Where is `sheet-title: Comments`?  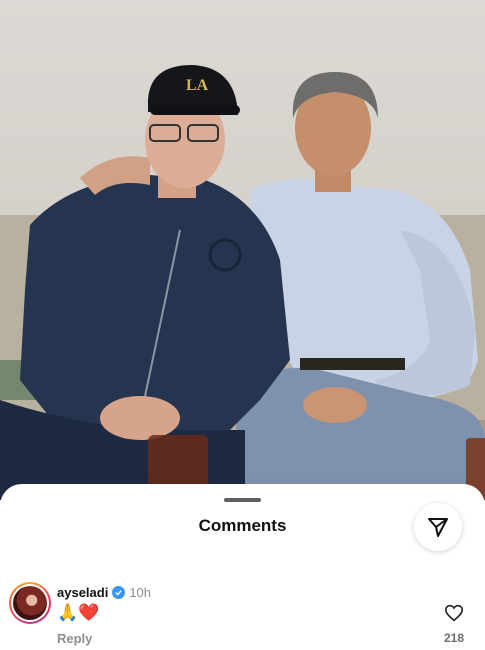 sheet-title: Comments is located at coordinates (242, 525).